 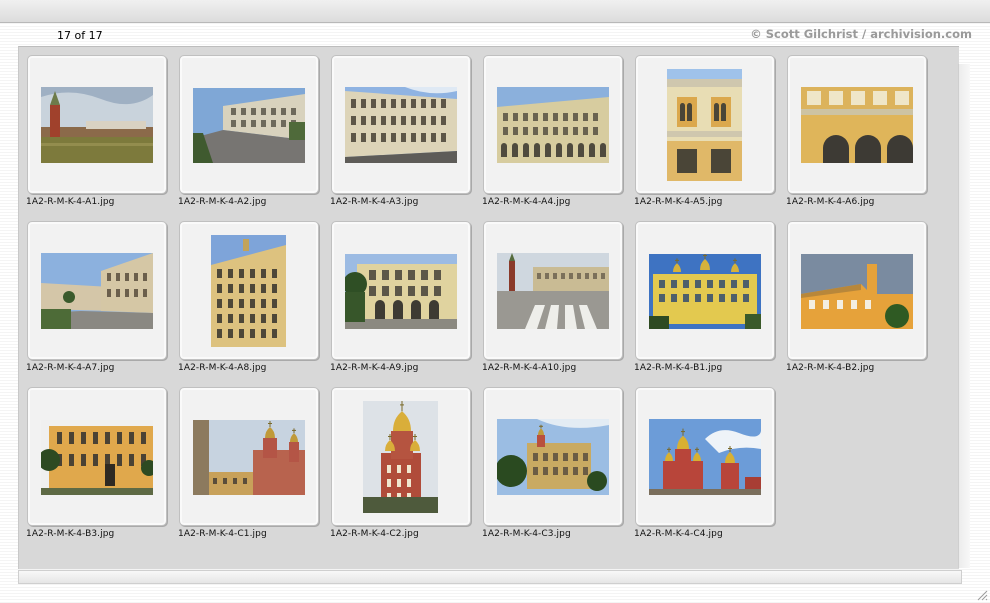 I want to click on vertical-scrollbar, so click(x=964, y=316).